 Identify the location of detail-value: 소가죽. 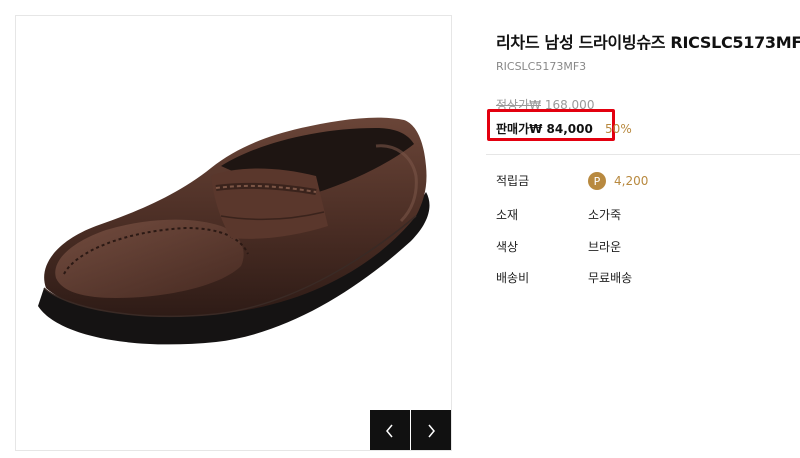
(605, 215).